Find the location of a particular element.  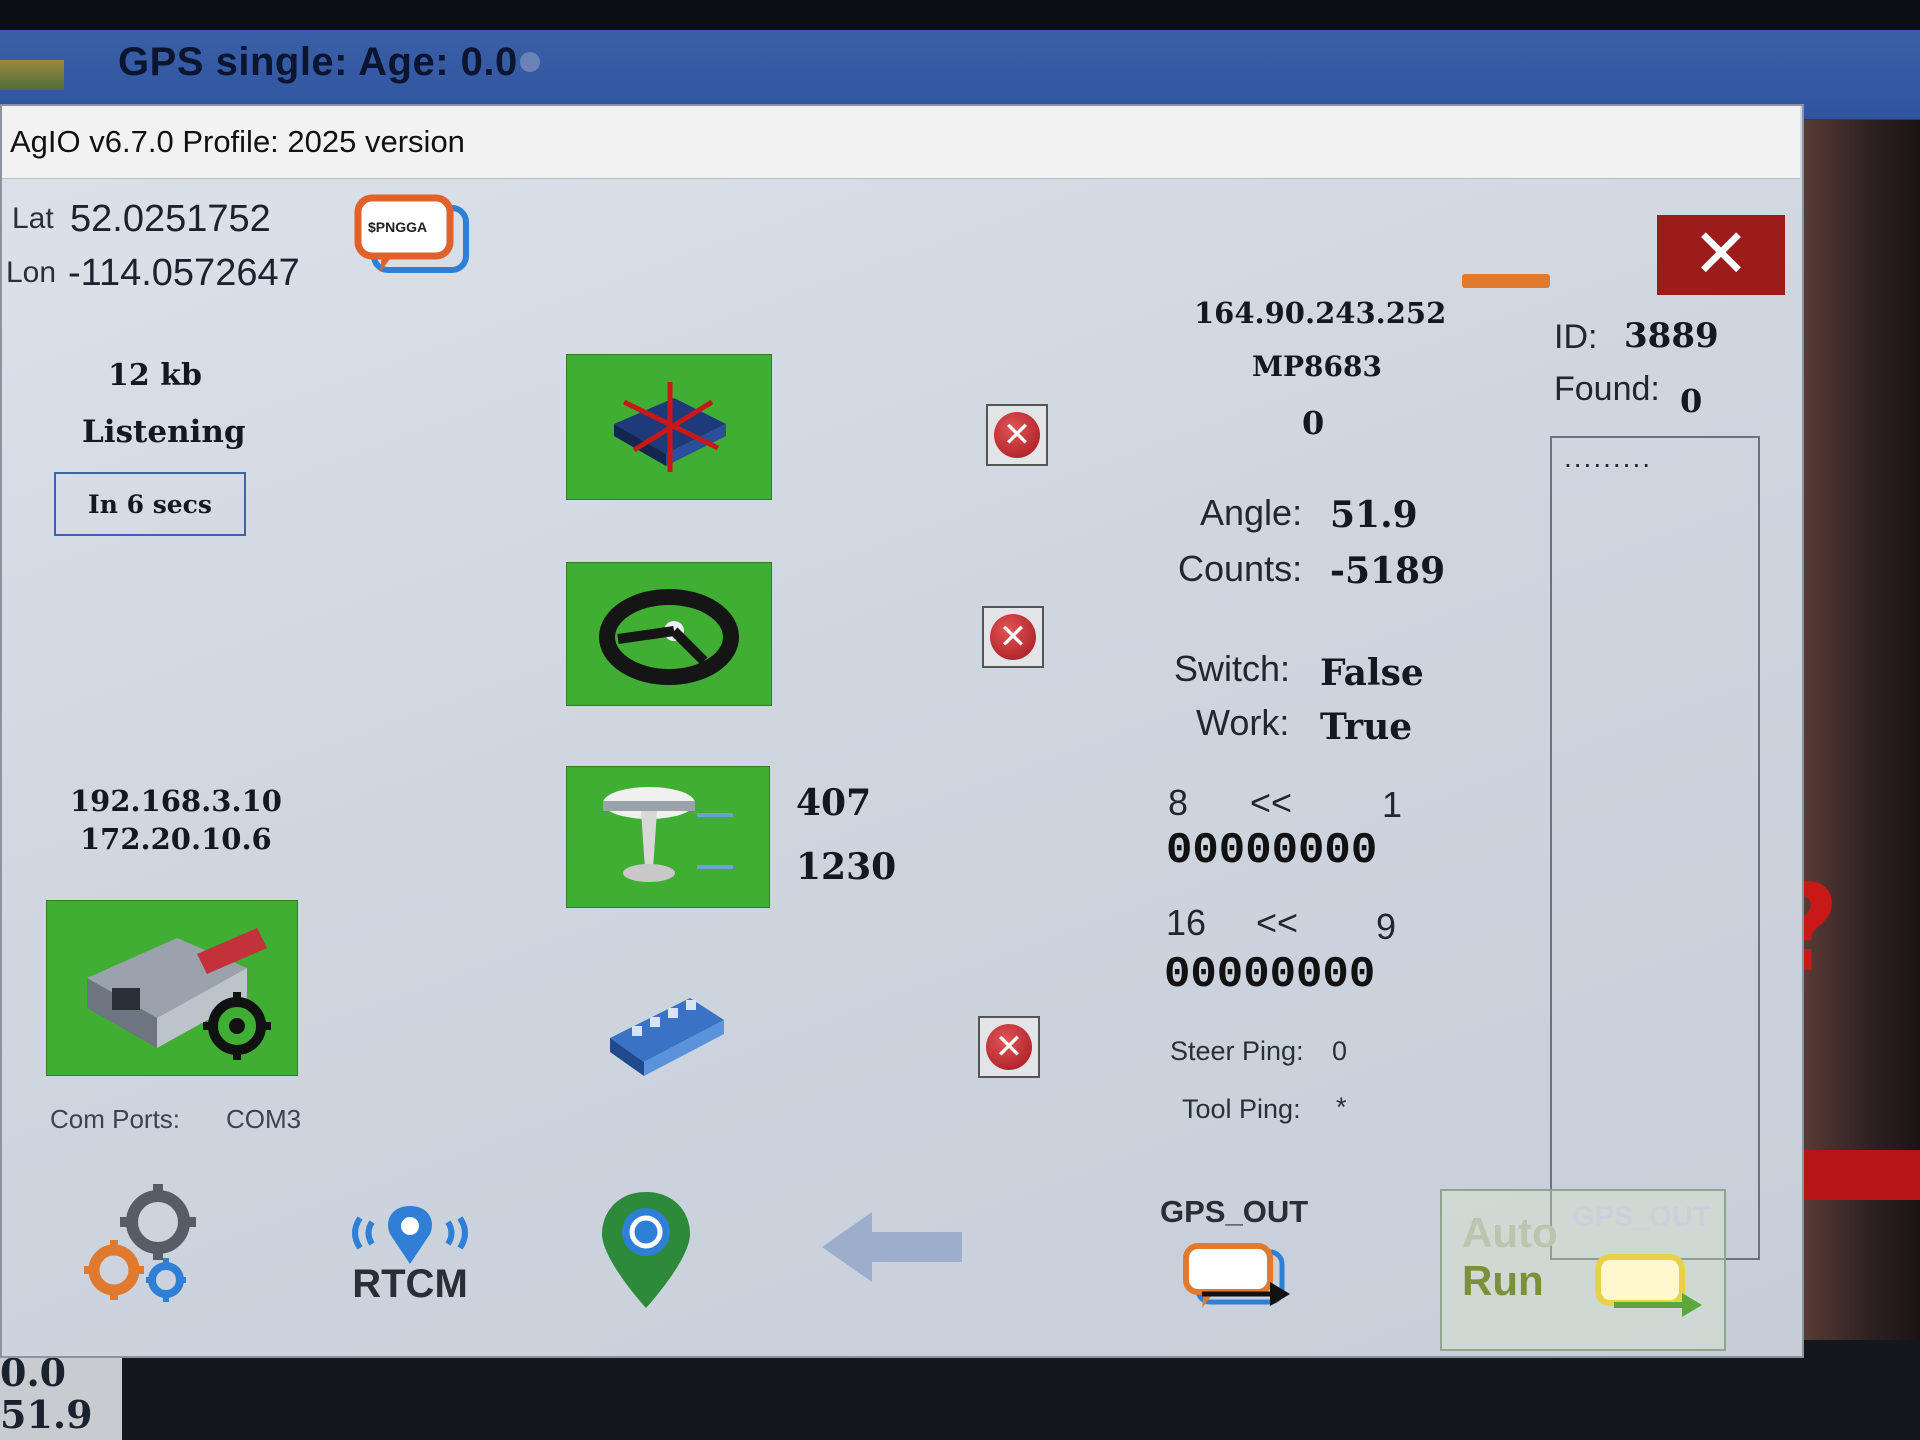

back-arrow-icon is located at coordinates (892, 1247).